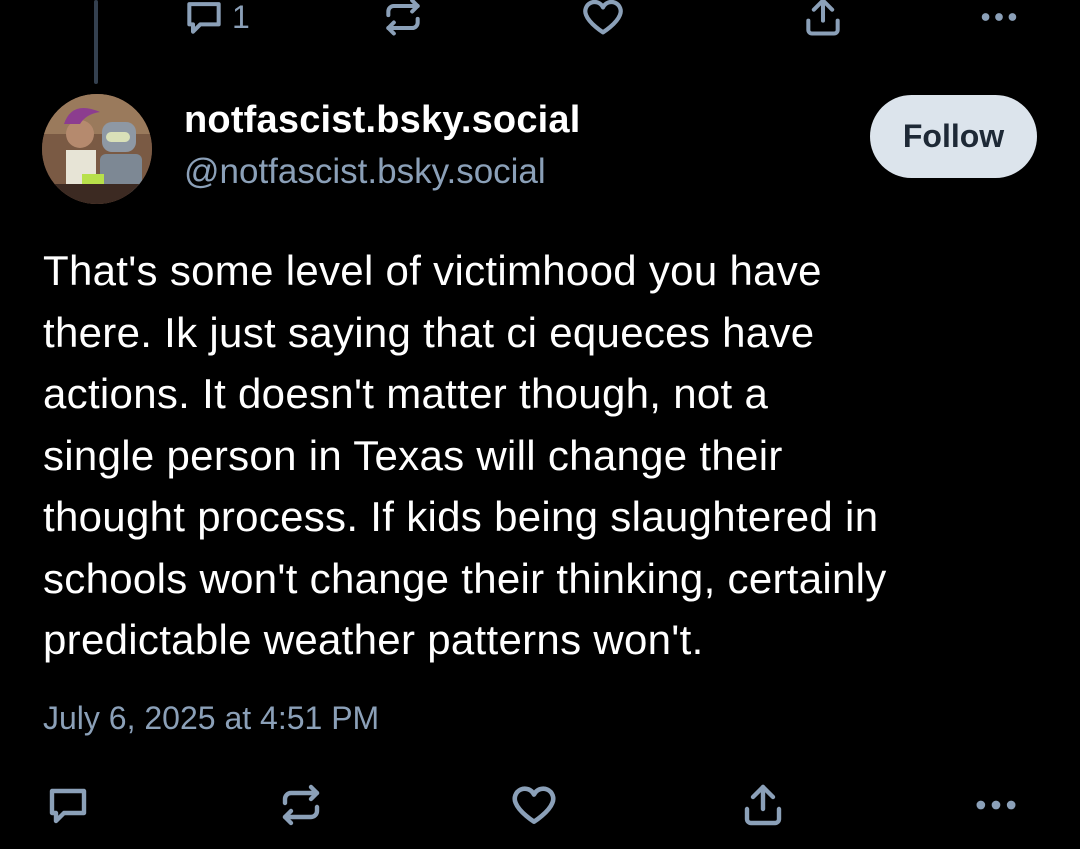  Describe the element at coordinates (999, 26) in the screenshot. I see `parent-more-button` at that location.